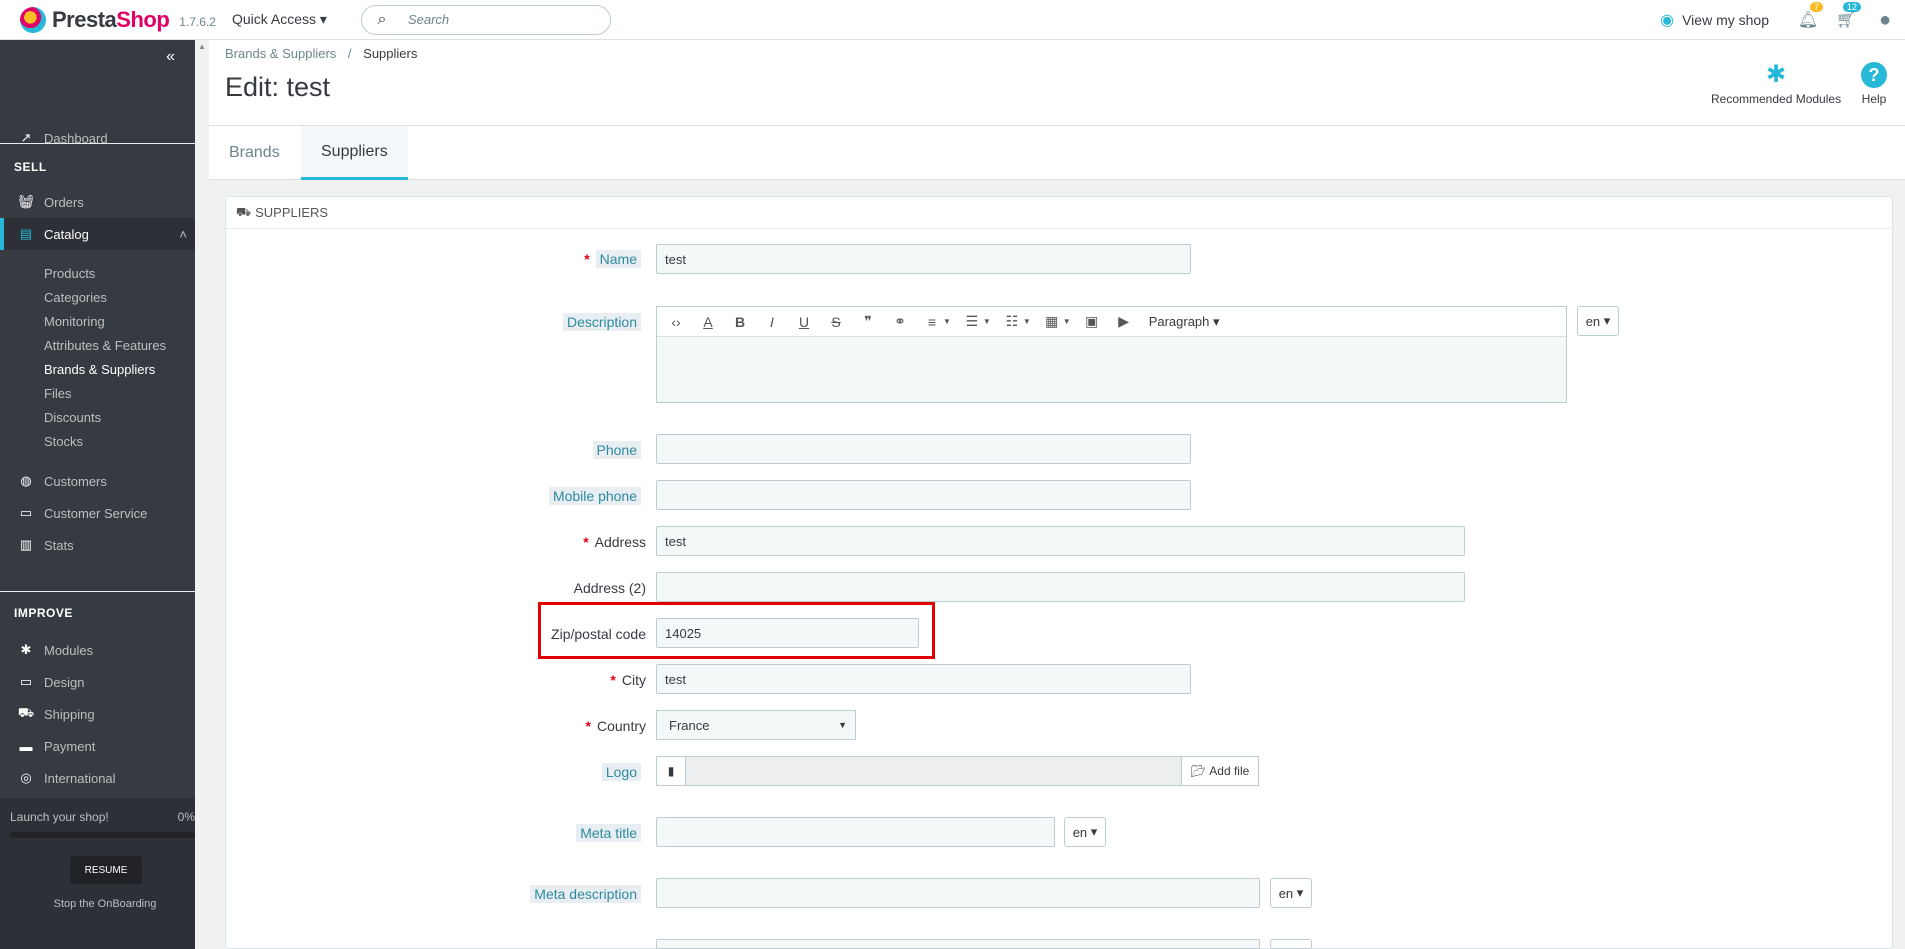 The height and width of the screenshot is (949, 1905). What do you see at coordinates (80, 778) in the screenshot?
I see `sidebar-item-label: International` at bounding box center [80, 778].